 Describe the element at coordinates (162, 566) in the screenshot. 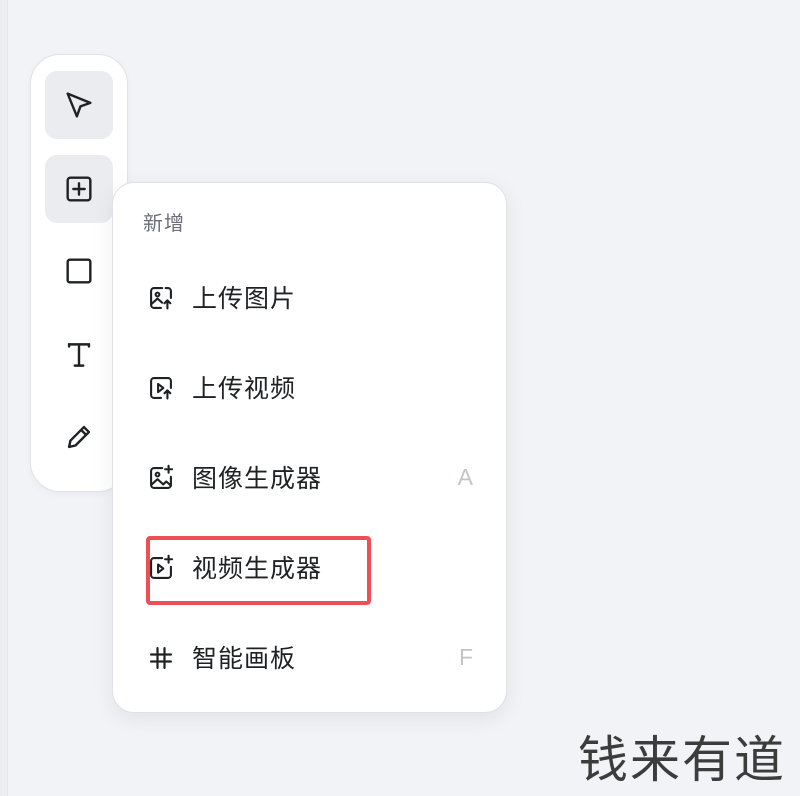

I see `video-sparkle-icon` at that location.